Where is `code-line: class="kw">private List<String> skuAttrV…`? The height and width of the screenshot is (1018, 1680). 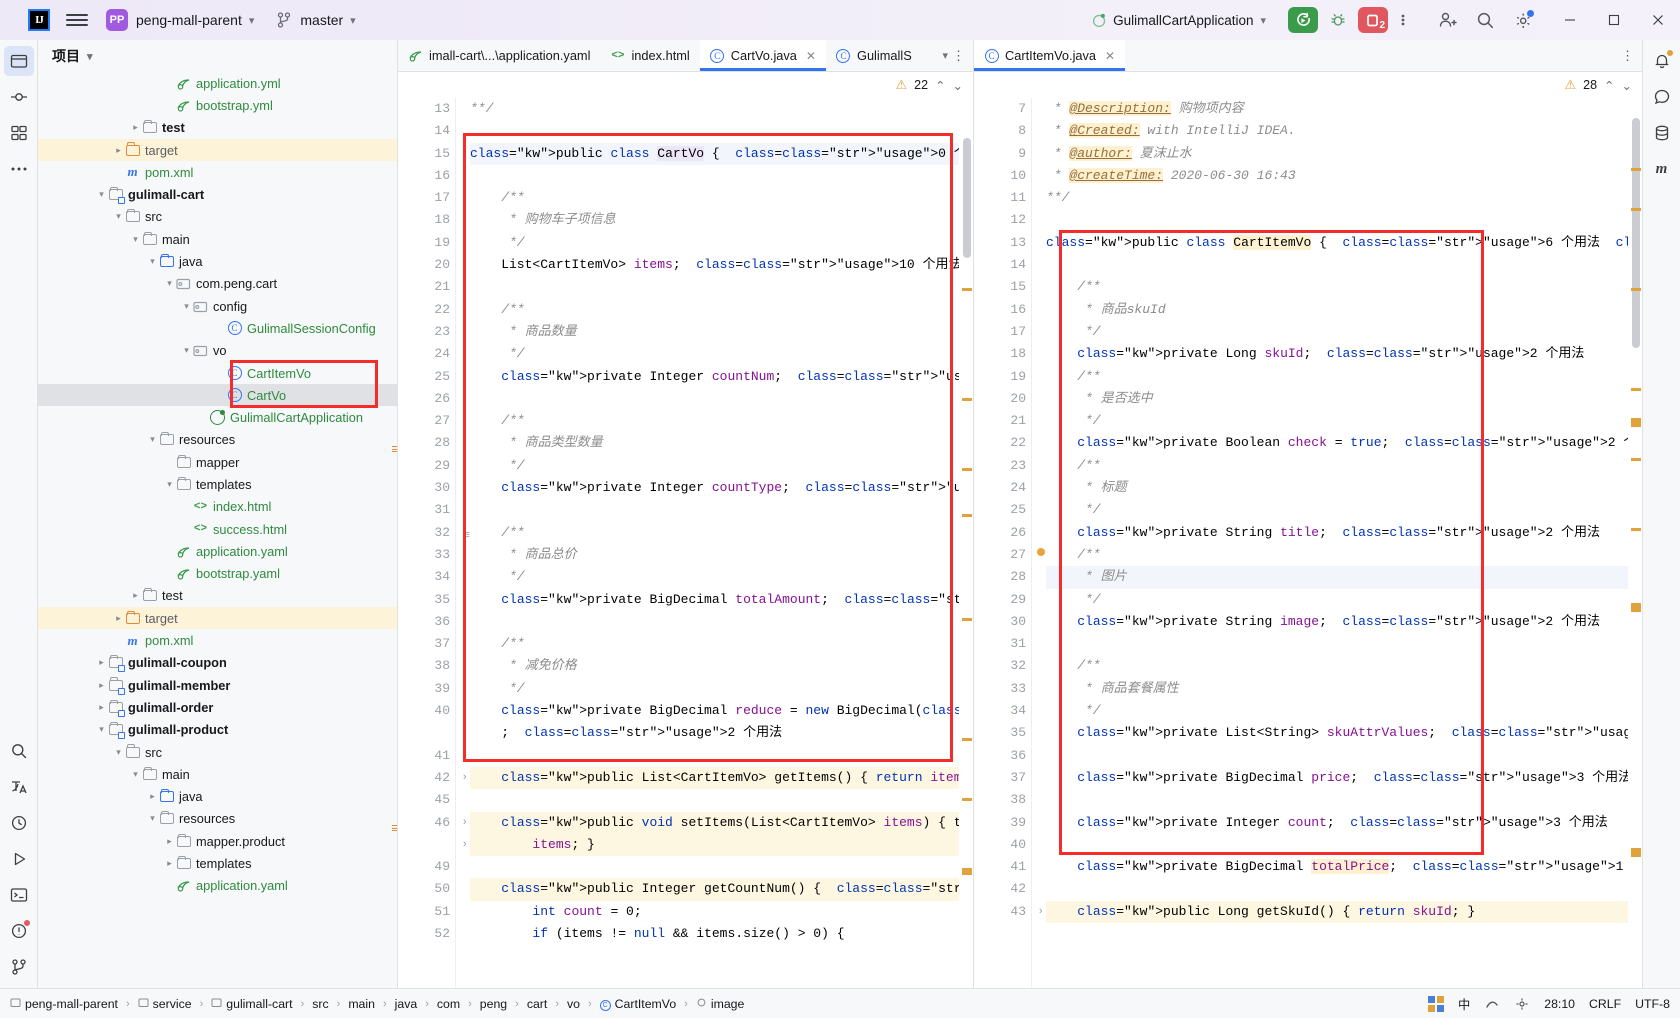
code-line: class="kw">private List<String> skuAttrV… is located at coordinates (1337, 733).